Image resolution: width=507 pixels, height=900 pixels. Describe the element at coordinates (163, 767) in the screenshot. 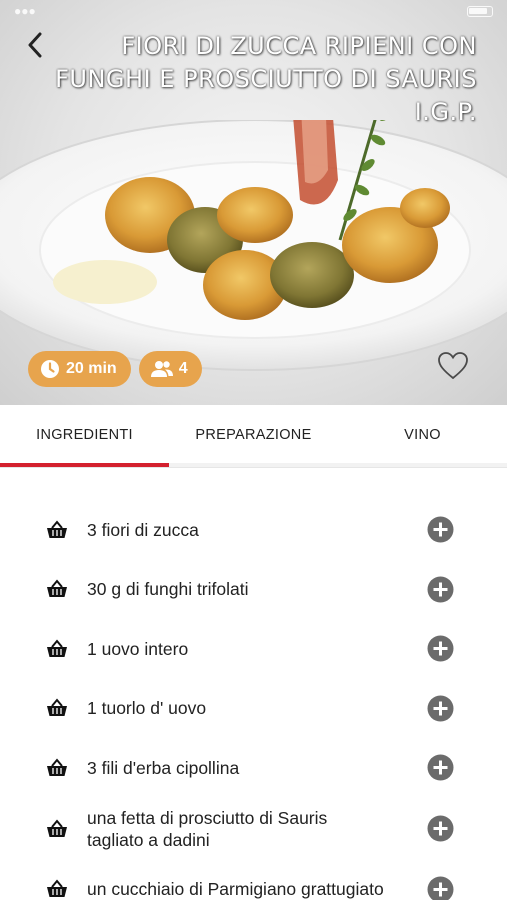

I see `ingredient-text: 3 fili d'erba cipollina` at that location.